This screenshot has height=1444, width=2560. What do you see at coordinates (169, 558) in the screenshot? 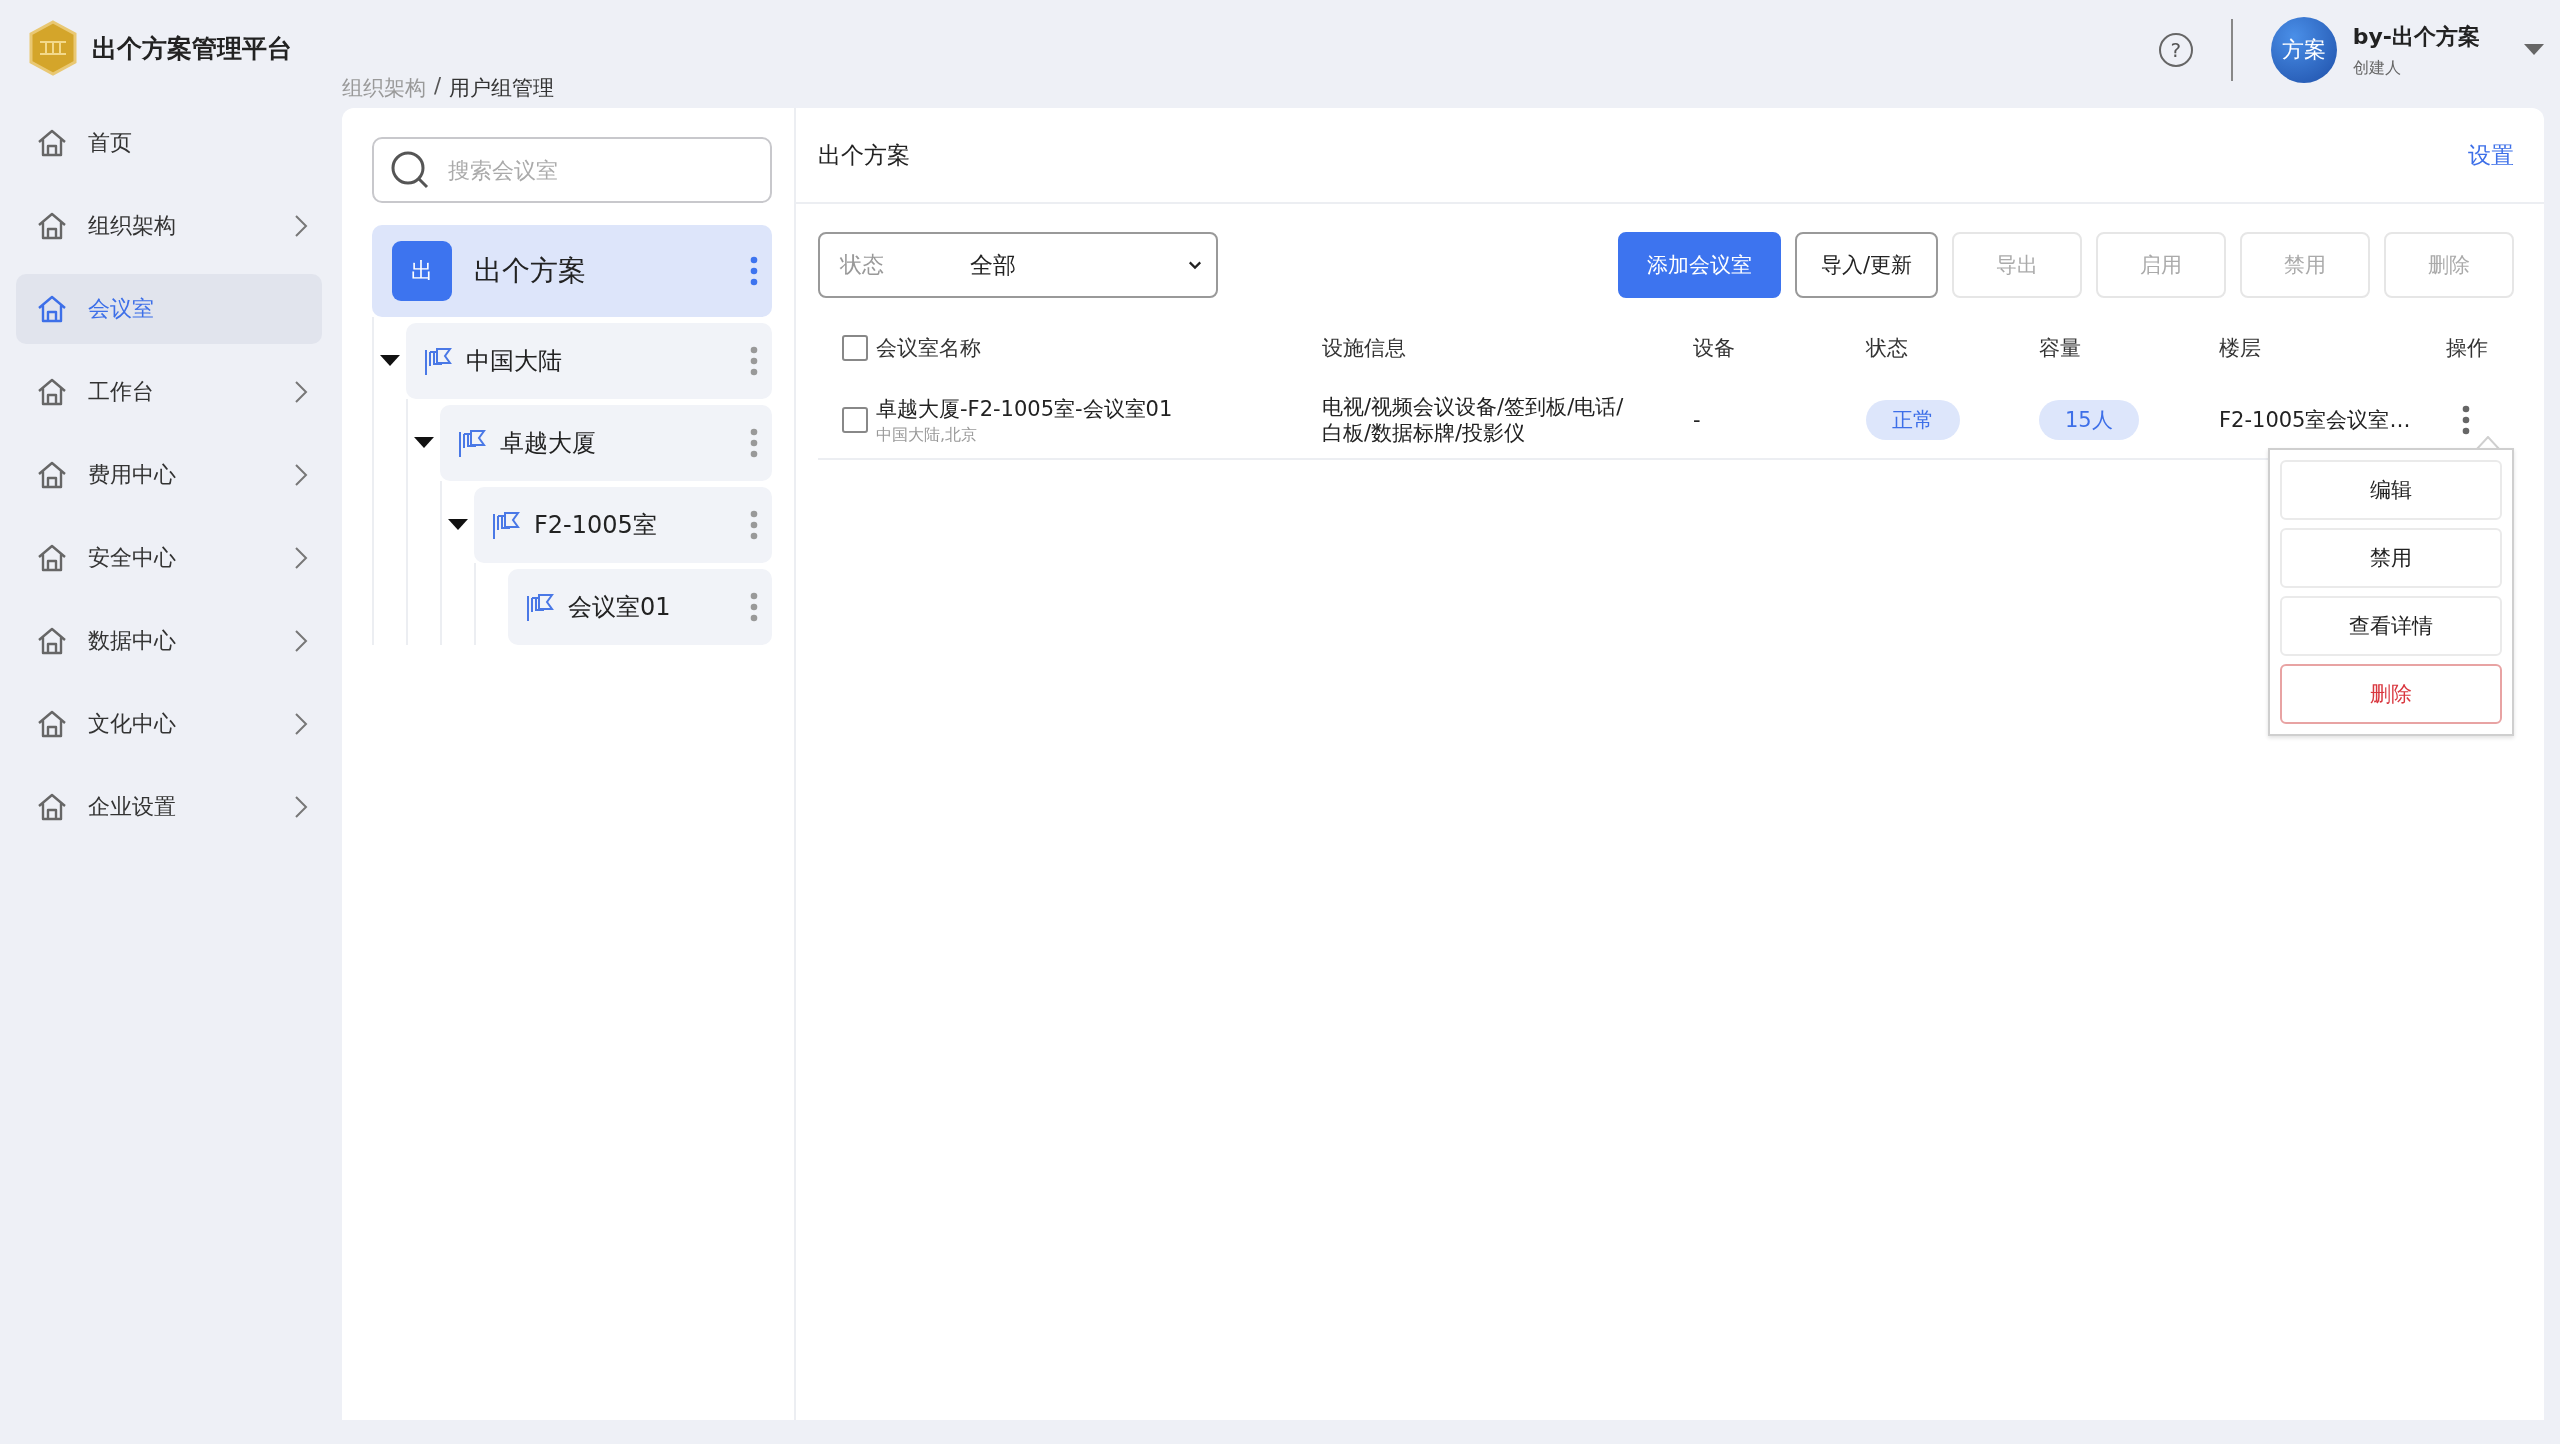
I see `sidebar-item: 安全中心` at bounding box center [169, 558].